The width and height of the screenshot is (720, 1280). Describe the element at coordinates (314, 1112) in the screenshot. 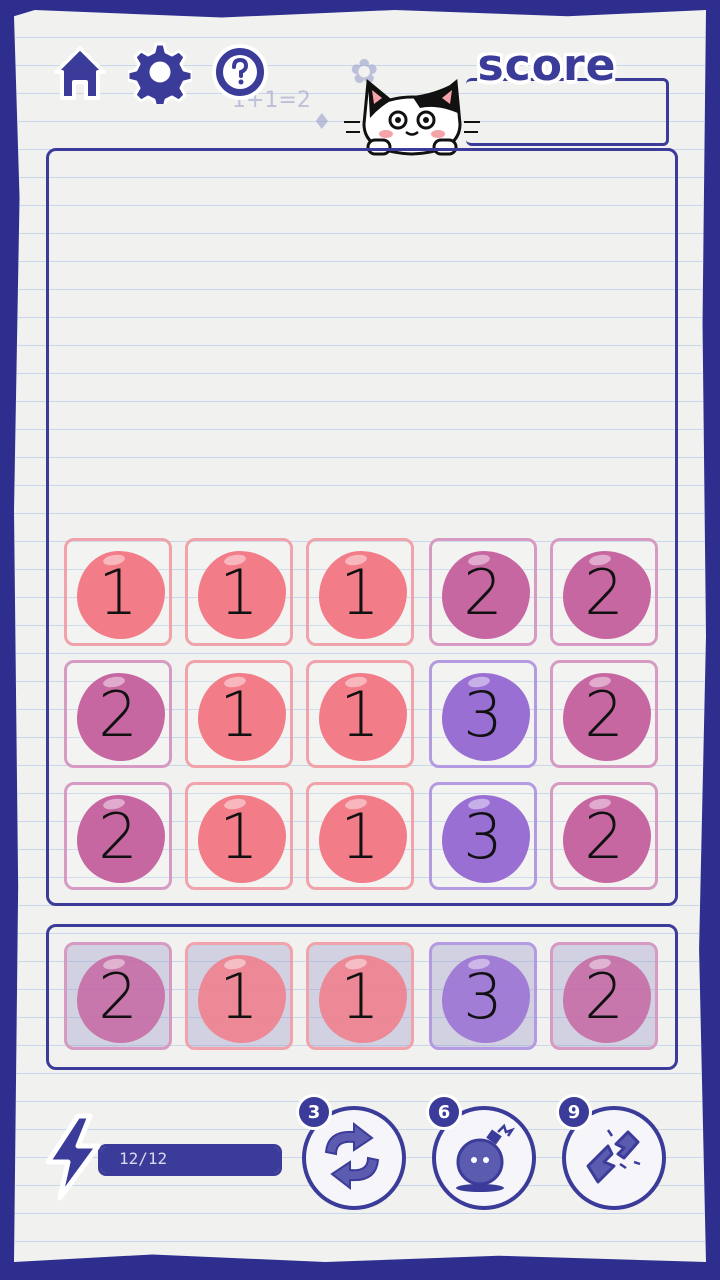

I see `shuffle-cost-badge: 3` at that location.